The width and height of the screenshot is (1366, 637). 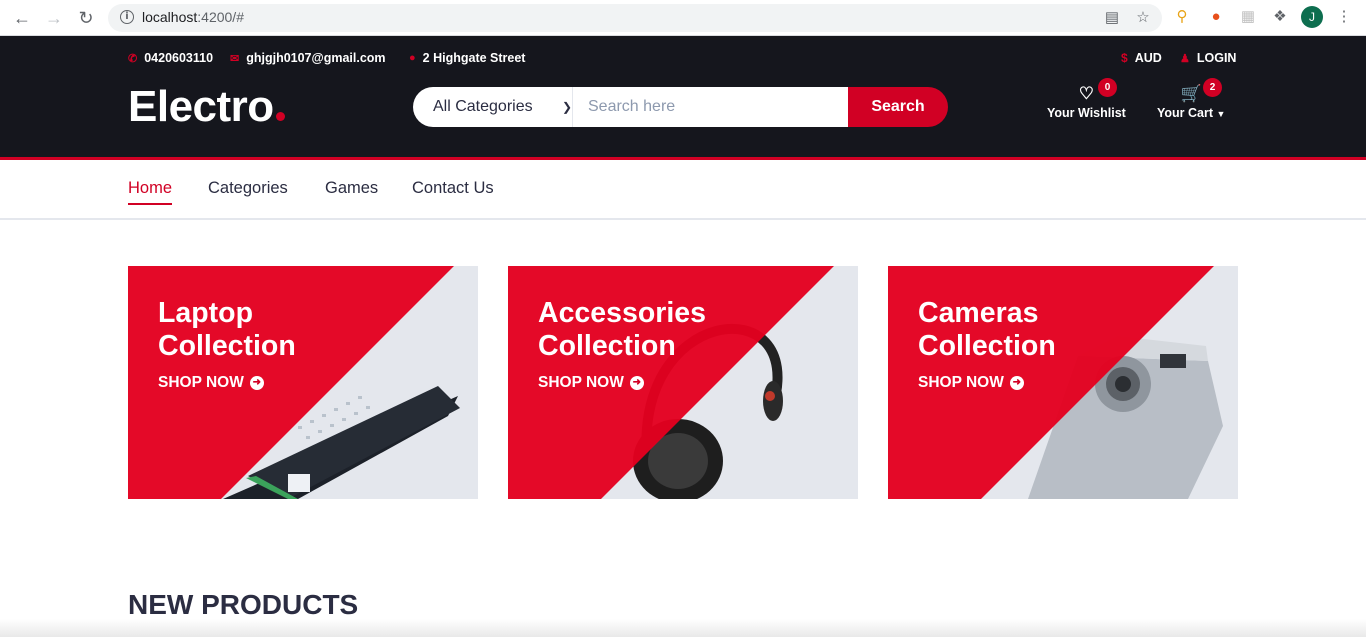 I want to click on cart-count-badge: 2, so click(x=1212, y=87).